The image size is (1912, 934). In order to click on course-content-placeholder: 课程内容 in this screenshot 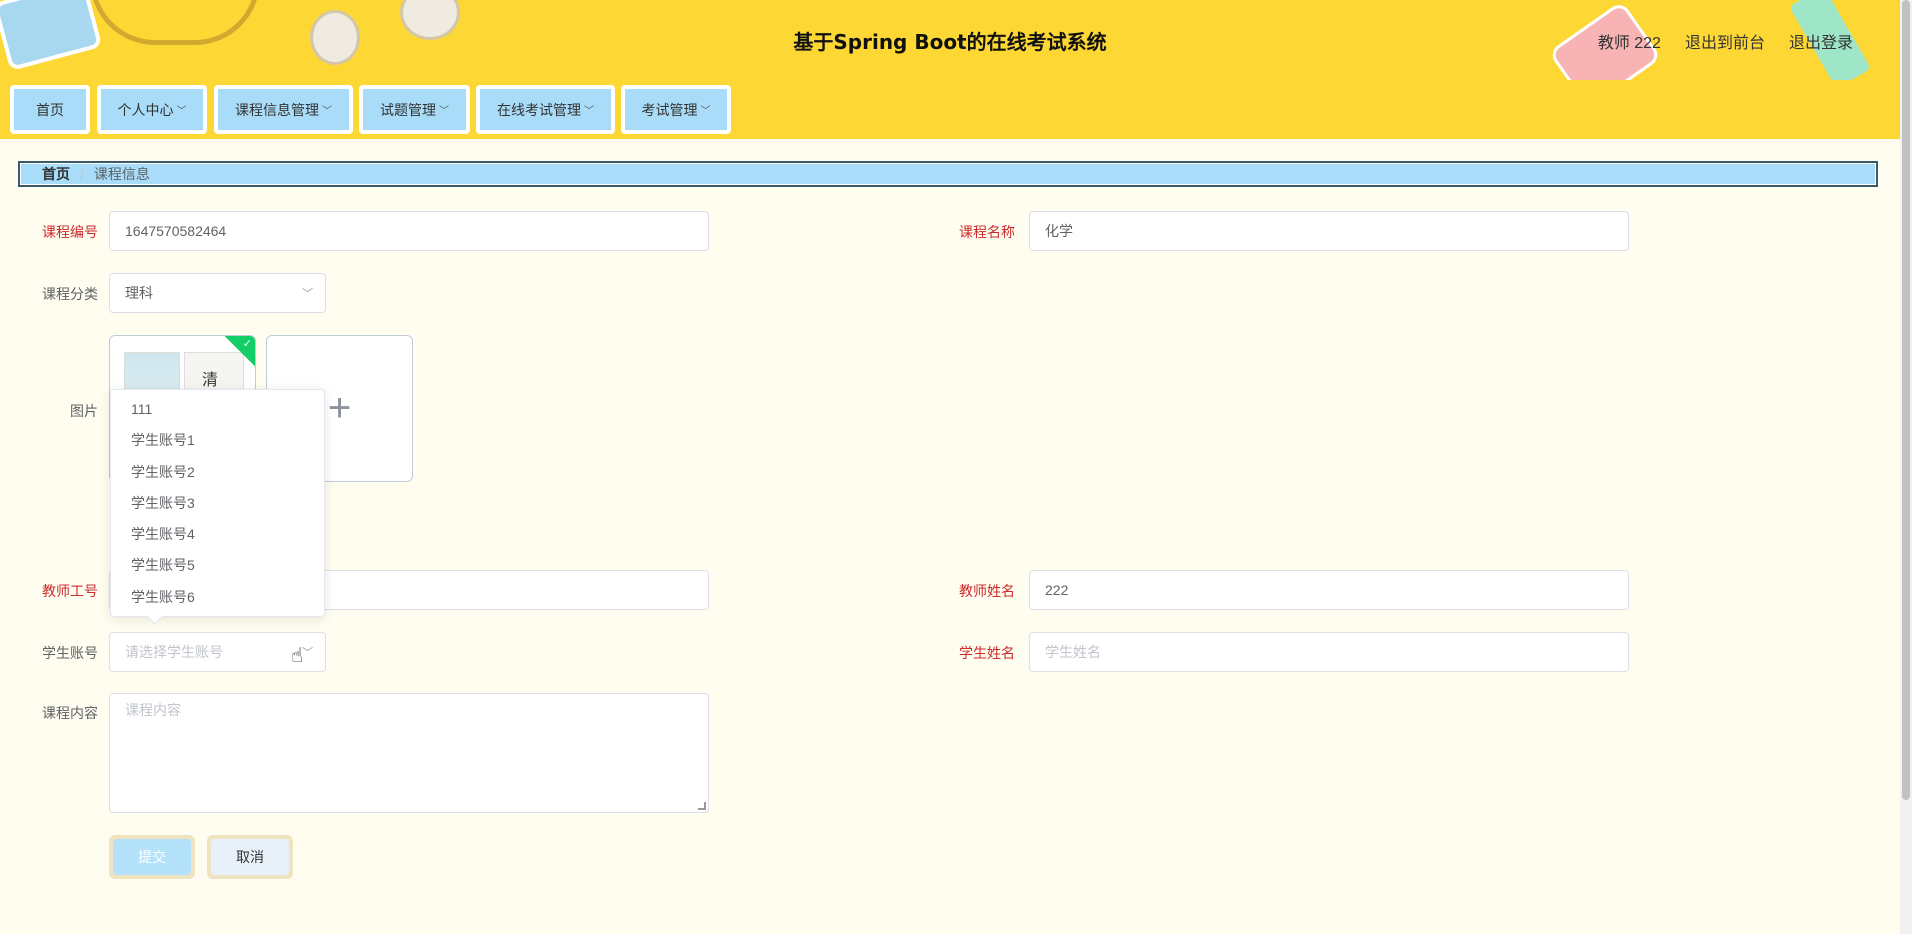, I will do `click(153, 710)`.